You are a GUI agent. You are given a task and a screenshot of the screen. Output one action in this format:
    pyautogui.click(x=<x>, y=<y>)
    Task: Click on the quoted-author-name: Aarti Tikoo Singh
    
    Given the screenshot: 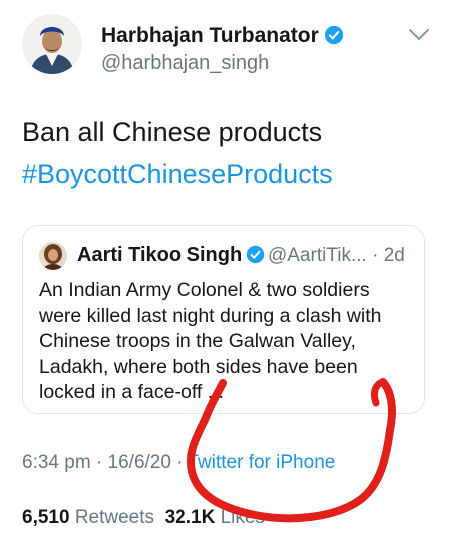 What is the action you would take?
    pyautogui.click(x=171, y=257)
    